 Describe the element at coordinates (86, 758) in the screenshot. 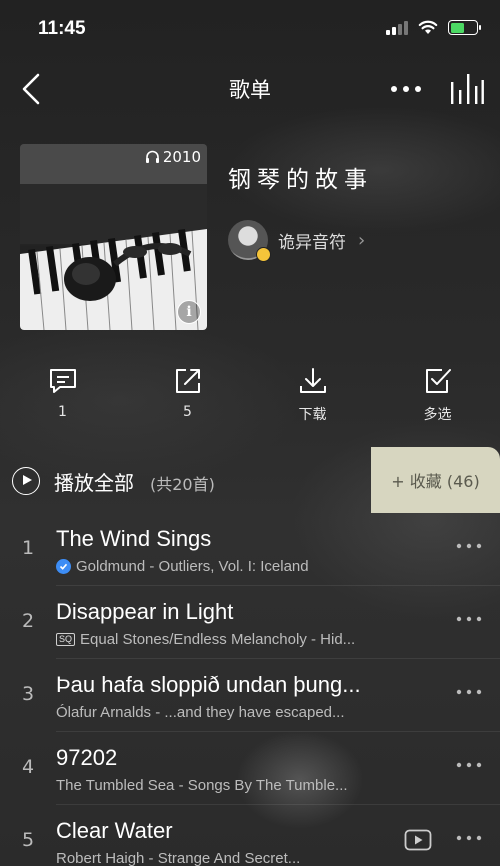

I see `song-title: 97202` at that location.